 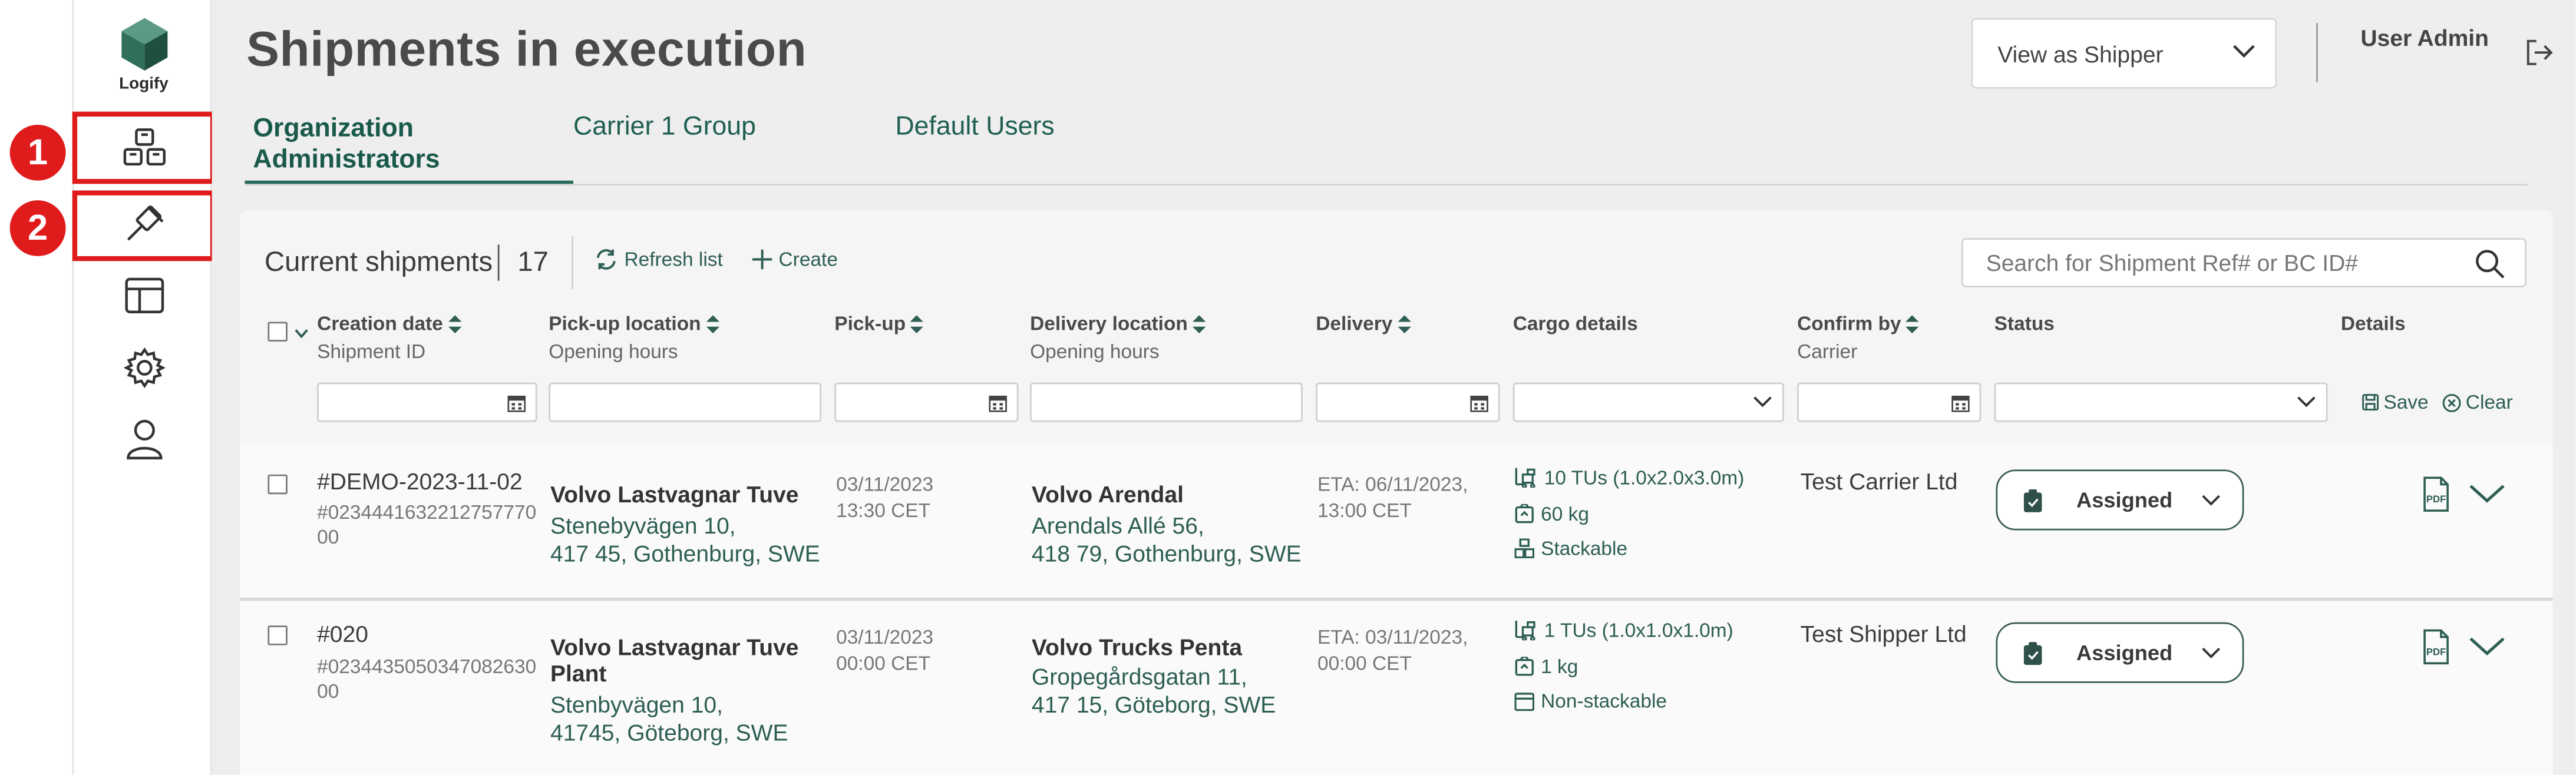 I want to click on create-button: Create, so click(x=795, y=259).